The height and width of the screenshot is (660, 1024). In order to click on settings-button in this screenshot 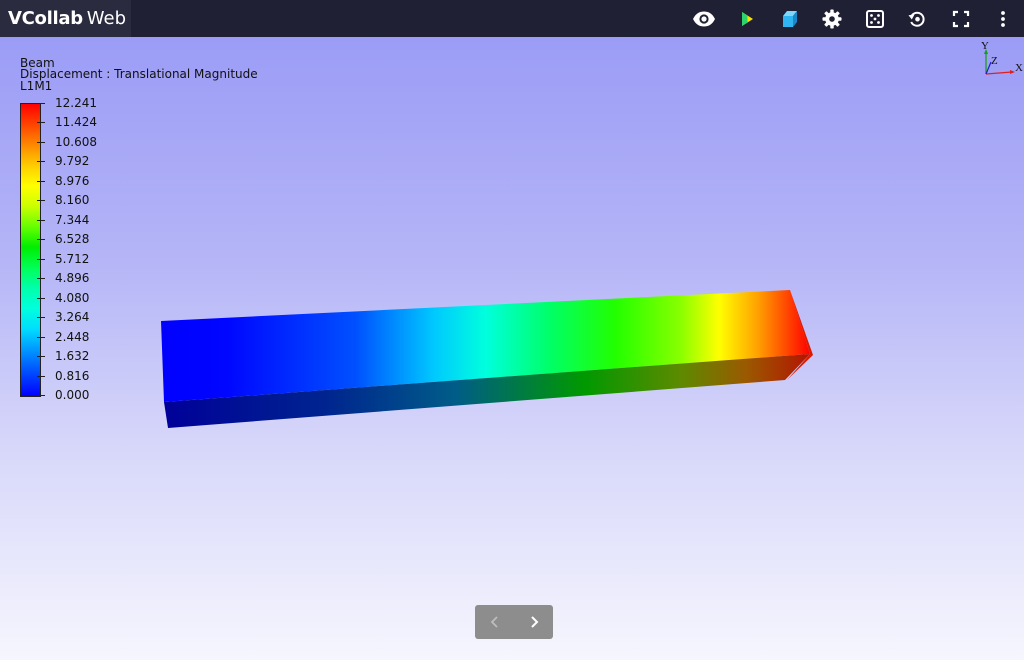, I will do `click(832, 19)`.